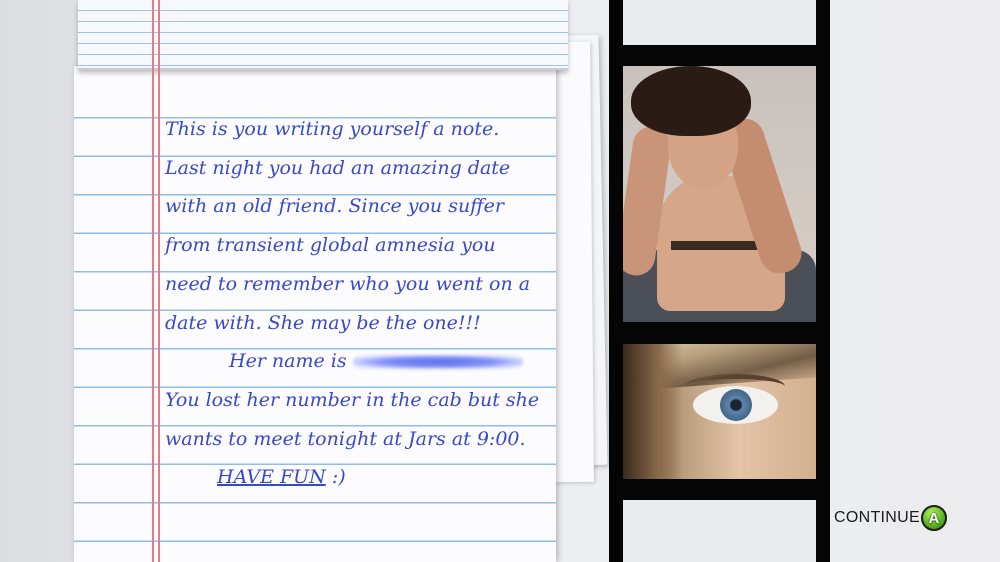  I want to click on smiley: :), so click(335, 477).